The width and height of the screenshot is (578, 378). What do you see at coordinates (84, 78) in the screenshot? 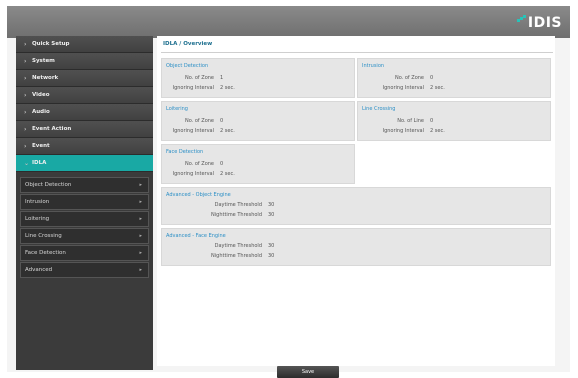
I see `sidebar-item-network: › Network` at bounding box center [84, 78].